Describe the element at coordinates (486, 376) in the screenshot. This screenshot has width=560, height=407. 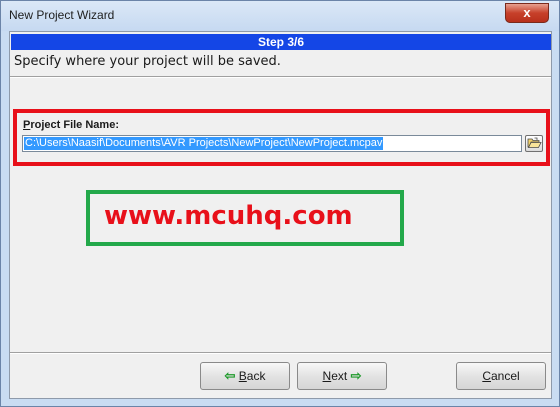
I see `cancel-hotkey: C` at that location.